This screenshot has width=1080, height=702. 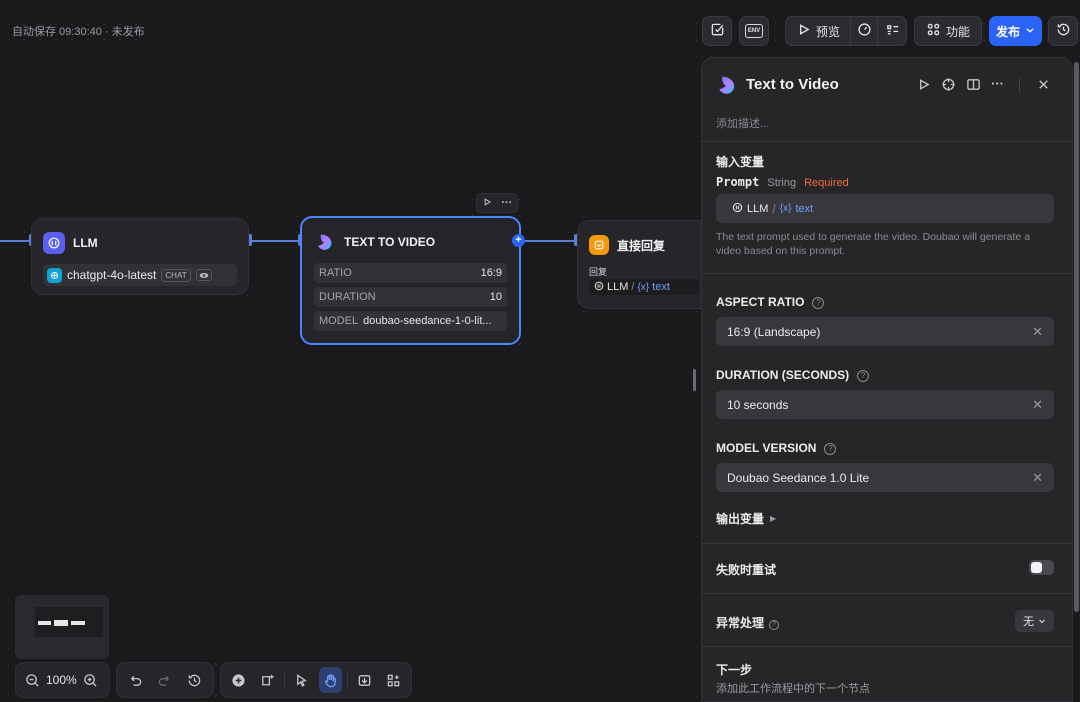 What do you see at coordinates (766, 448) in the screenshot?
I see `model-version-label: MODEL VERSION` at bounding box center [766, 448].